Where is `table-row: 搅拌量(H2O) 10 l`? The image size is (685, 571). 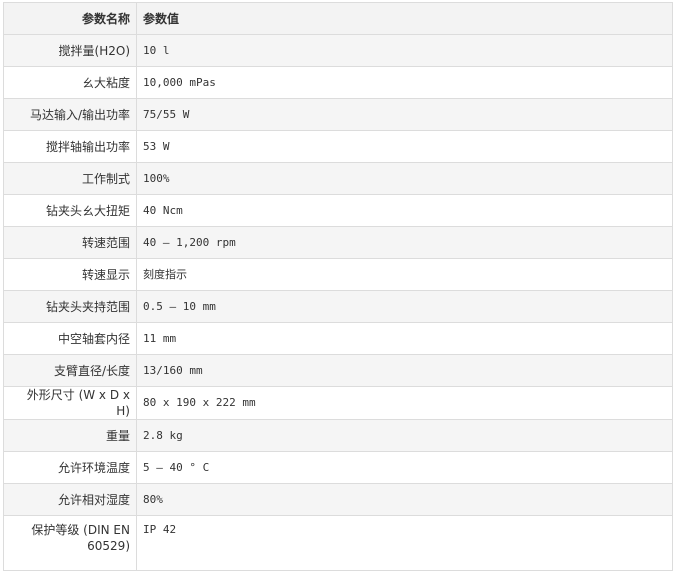
table-row: 搅拌量(H2O) 10 l is located at coordinates (338, 50).